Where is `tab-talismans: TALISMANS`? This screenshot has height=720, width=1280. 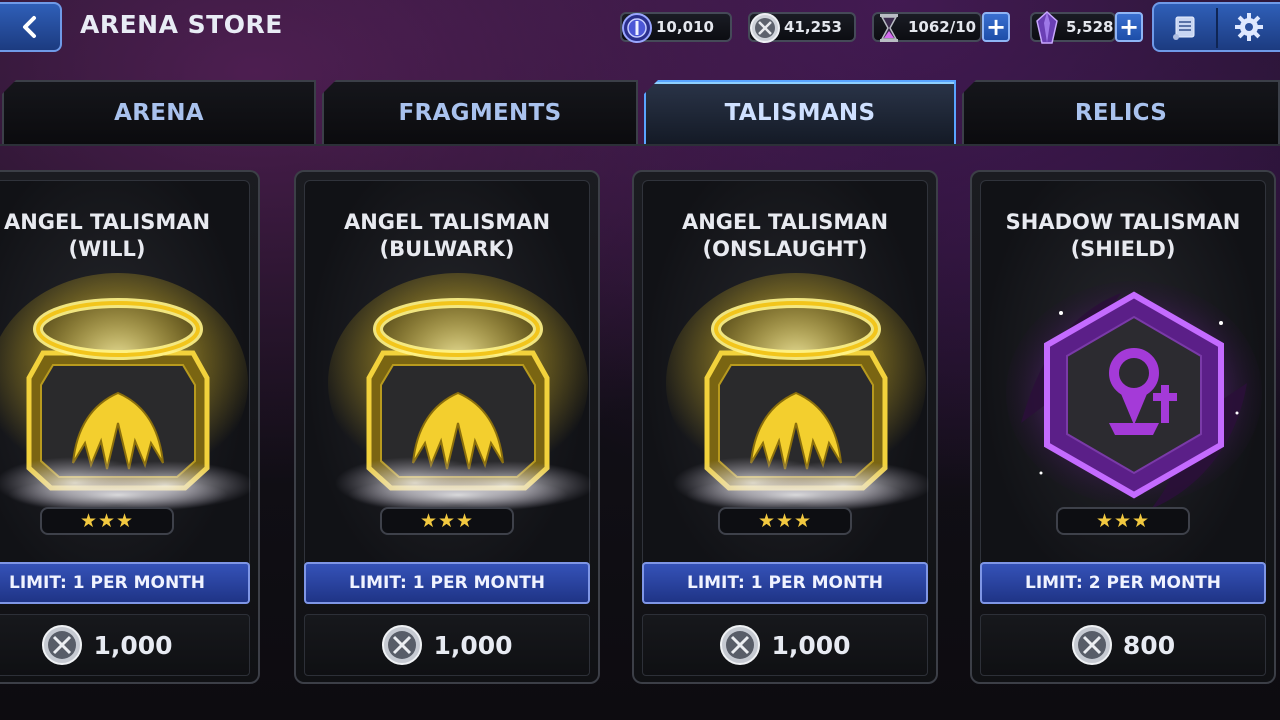
tab-talismans: TALISMANS is located at coordinates (800, 112).